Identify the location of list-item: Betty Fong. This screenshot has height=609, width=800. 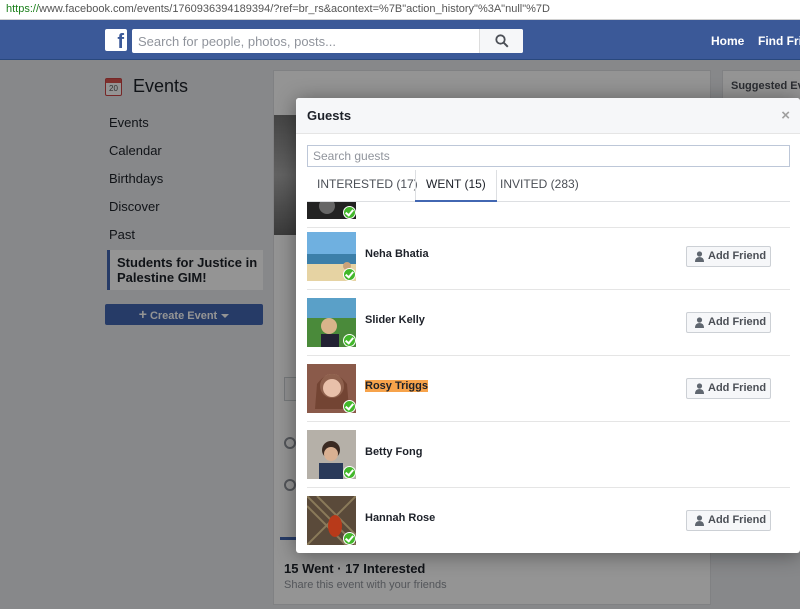
(548, 455).